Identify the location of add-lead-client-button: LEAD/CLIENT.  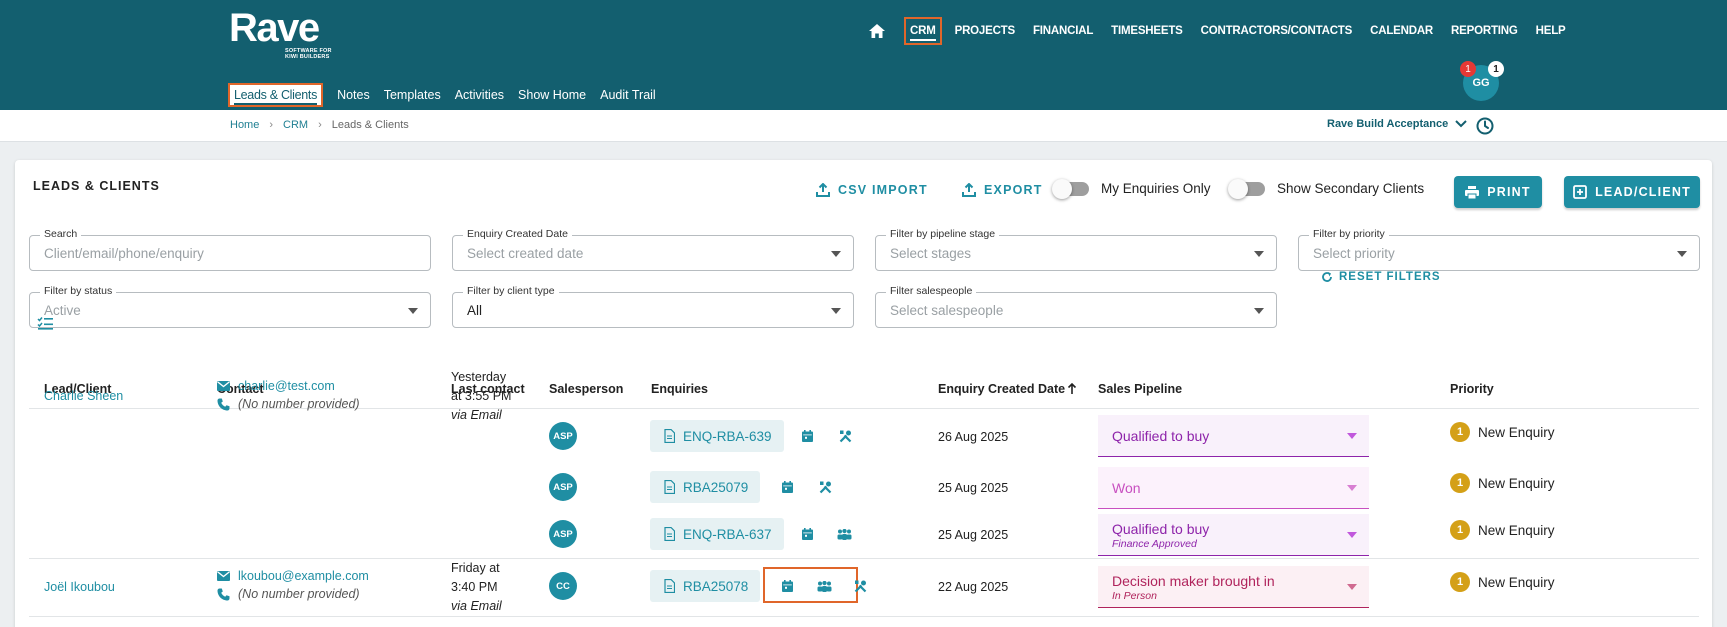
(1632, 192).